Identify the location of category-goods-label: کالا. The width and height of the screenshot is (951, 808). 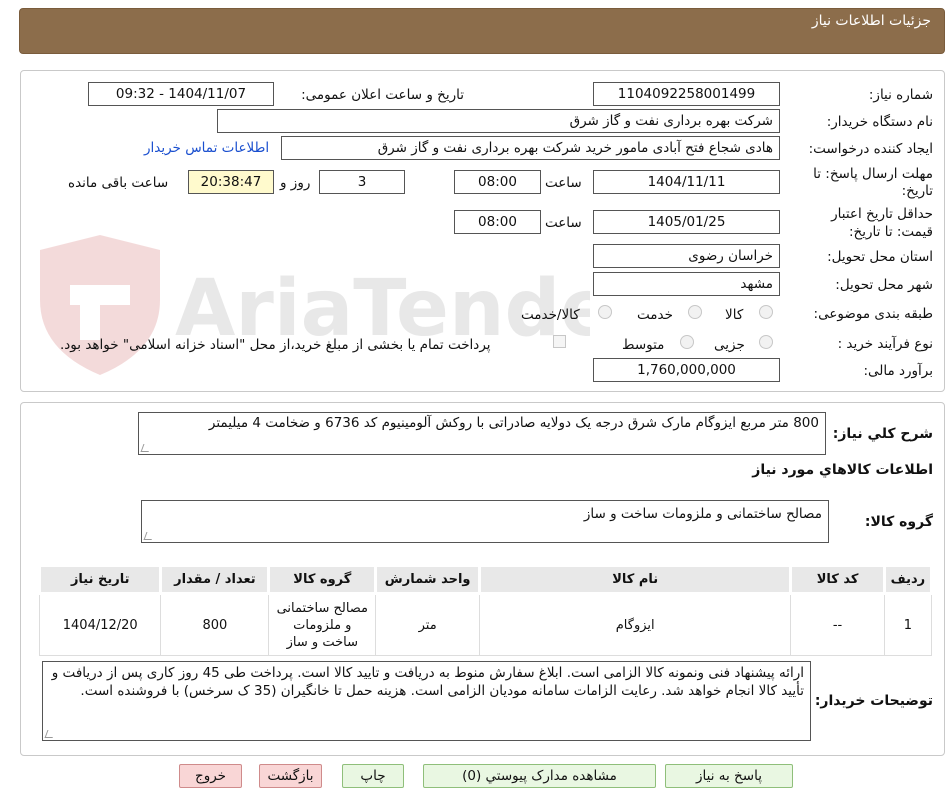
(734, 315).